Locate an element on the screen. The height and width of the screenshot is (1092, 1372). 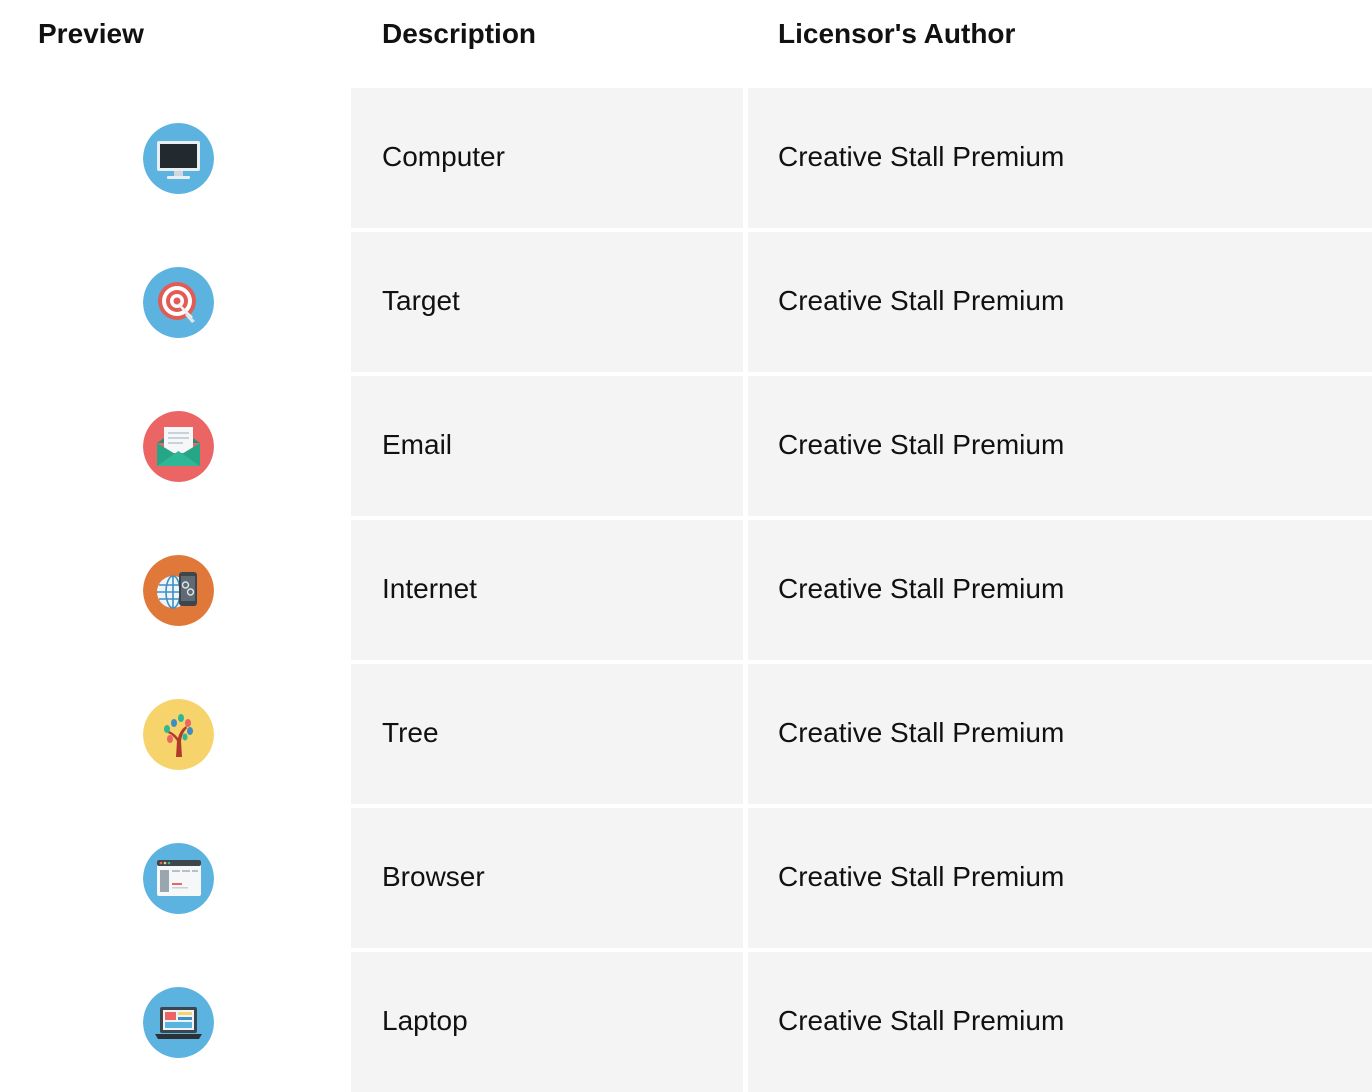
browser-icon is located at coordinates (178, 878).